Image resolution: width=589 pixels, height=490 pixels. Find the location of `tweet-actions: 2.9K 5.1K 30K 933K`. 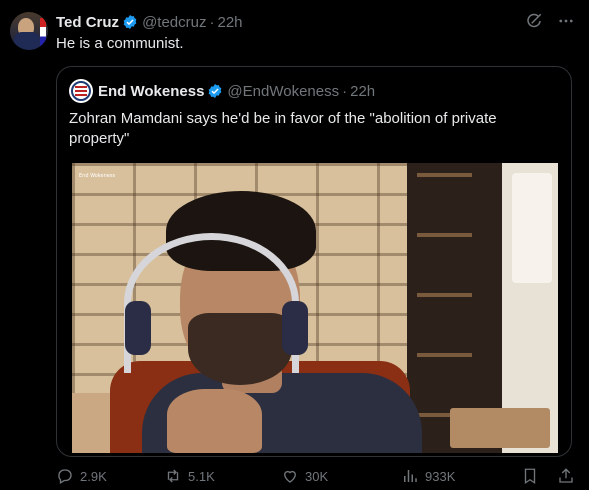

tweet-actions: 2.9K 5.1K 30K 933K is located at coordinates (315, 476).